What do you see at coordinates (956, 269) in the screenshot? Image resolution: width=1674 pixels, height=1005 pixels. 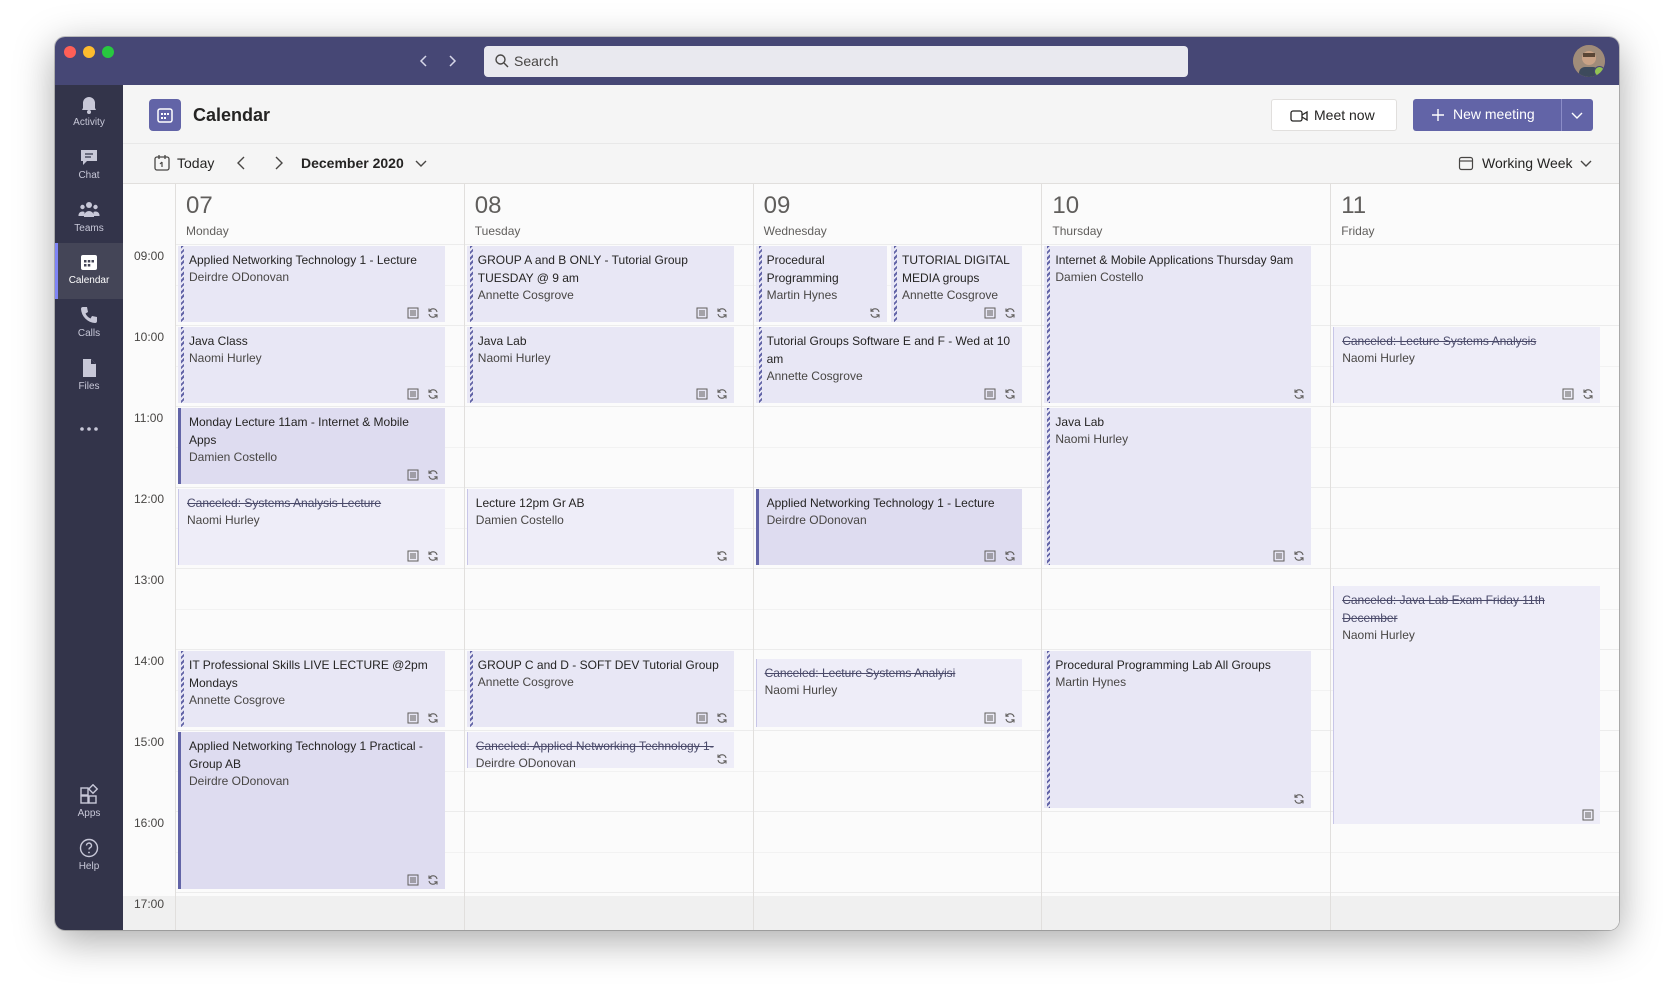 I see `event-title: TUTORIAL DIGITAL MEDIA groups` at bounding box center [956, 269].